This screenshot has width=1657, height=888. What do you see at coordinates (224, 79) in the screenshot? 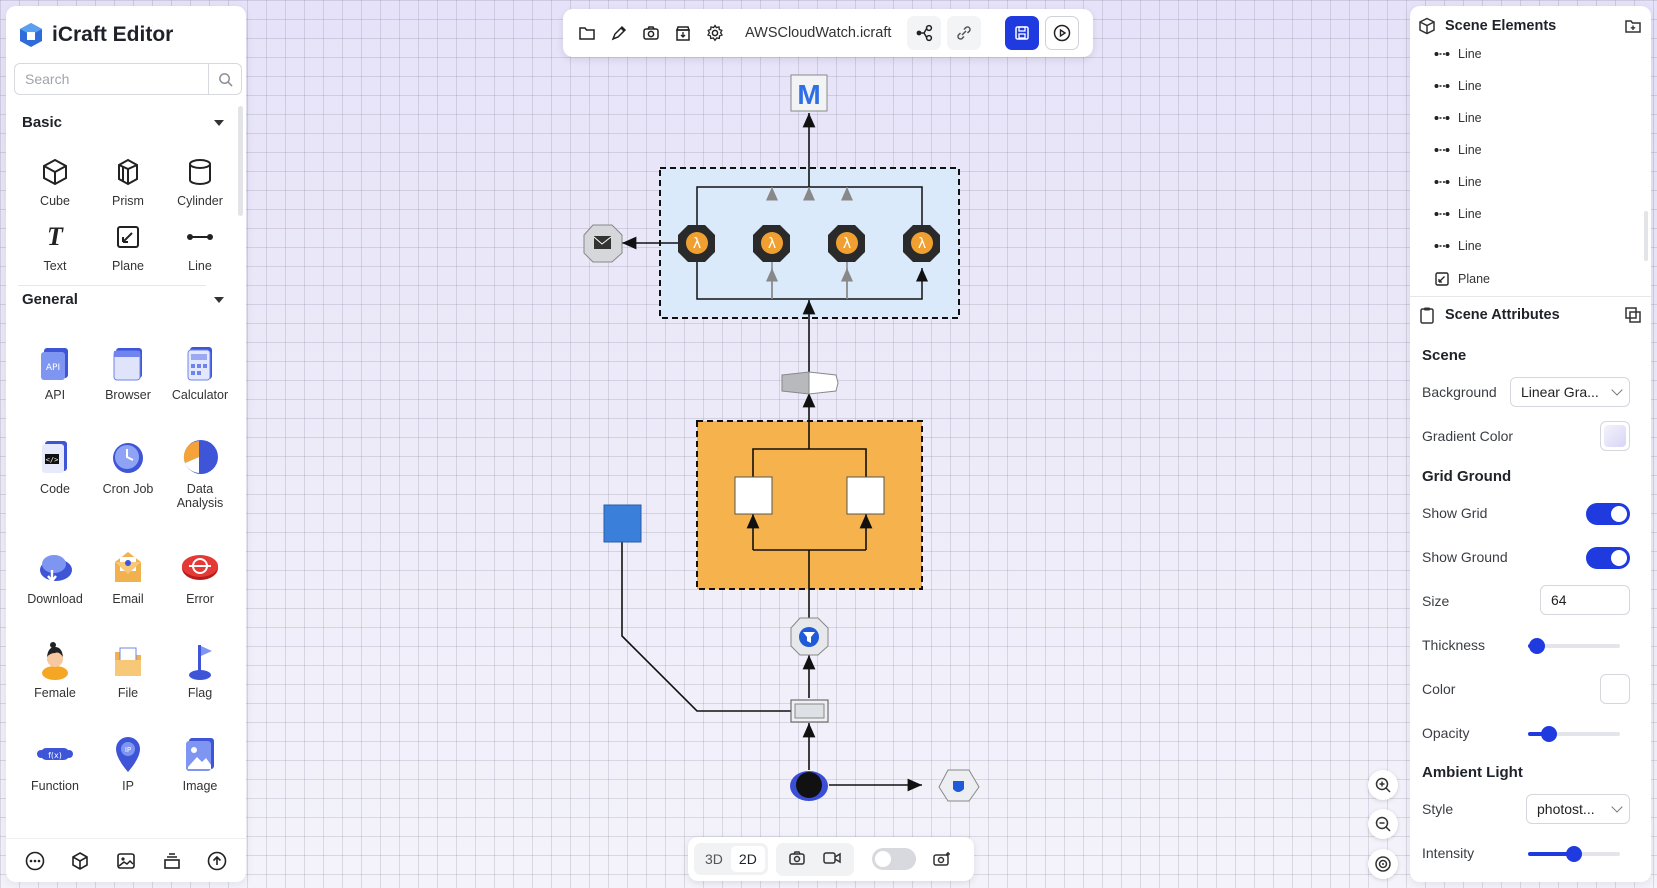
I see `search-button` at bounding box center [224, 79].